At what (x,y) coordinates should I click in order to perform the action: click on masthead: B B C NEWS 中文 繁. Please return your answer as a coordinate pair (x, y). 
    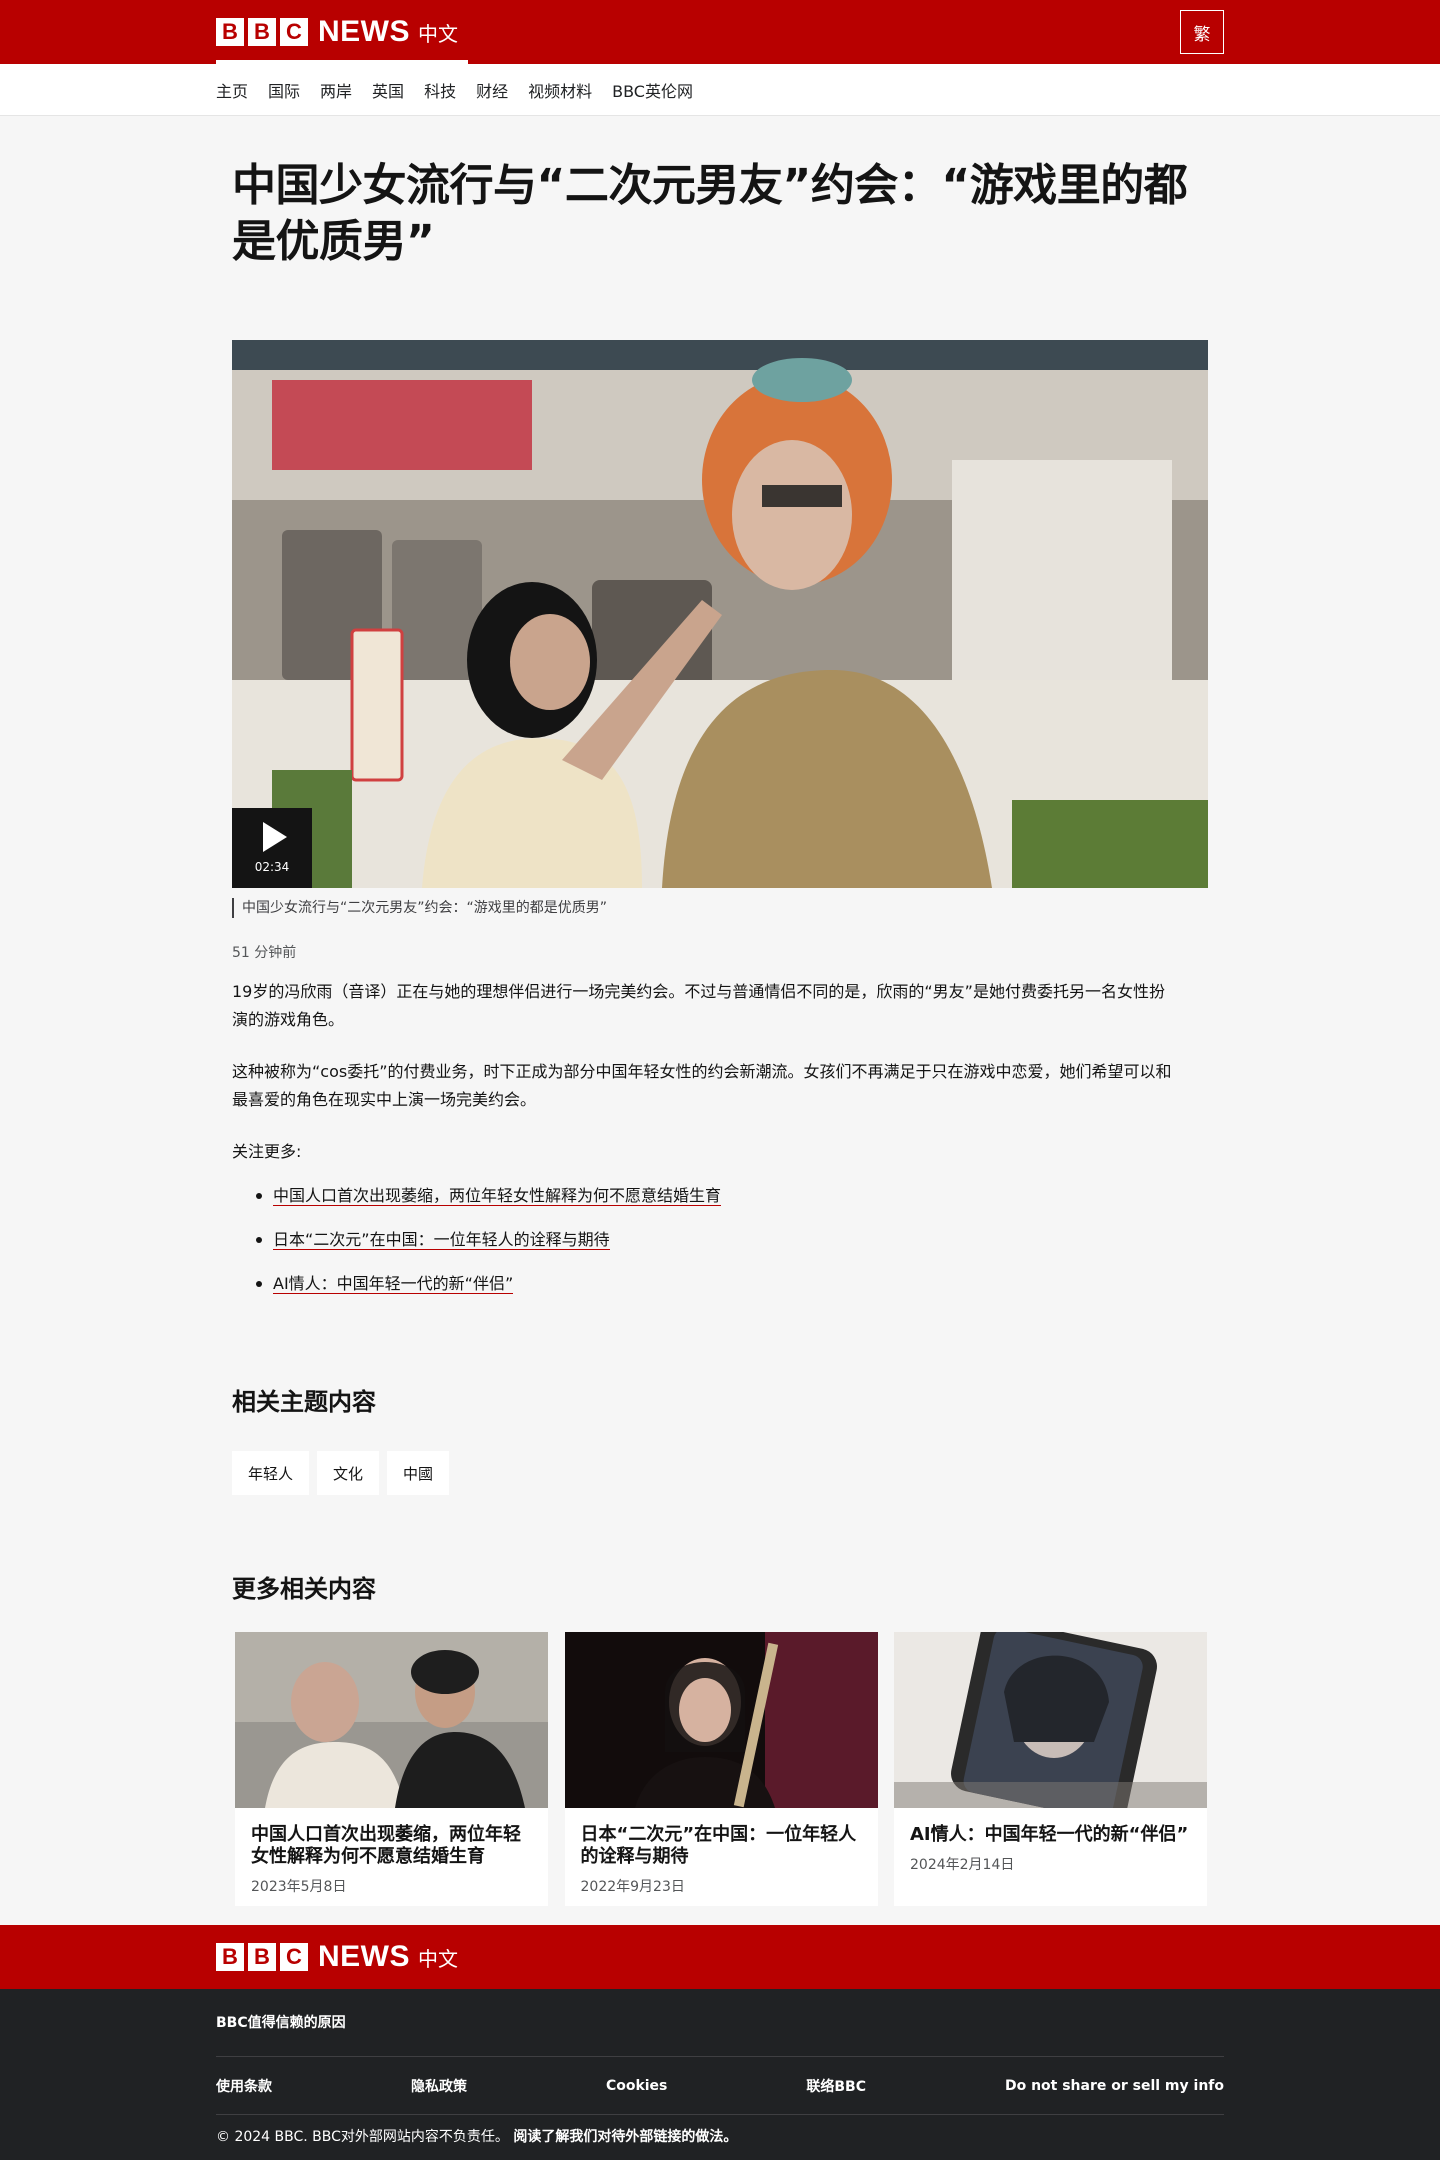
    Looking at the image, I should click on (720, 32).